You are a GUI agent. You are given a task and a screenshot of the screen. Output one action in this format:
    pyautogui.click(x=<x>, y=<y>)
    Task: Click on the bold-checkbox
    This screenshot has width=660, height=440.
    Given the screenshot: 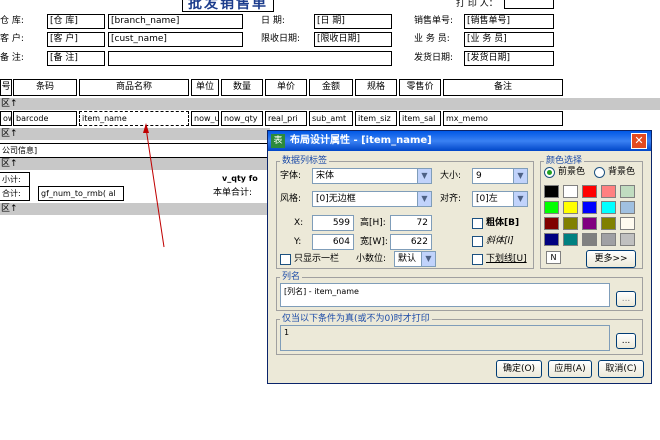 What is the action you would take?
    pyautogui.click(x=477, y=223)
    